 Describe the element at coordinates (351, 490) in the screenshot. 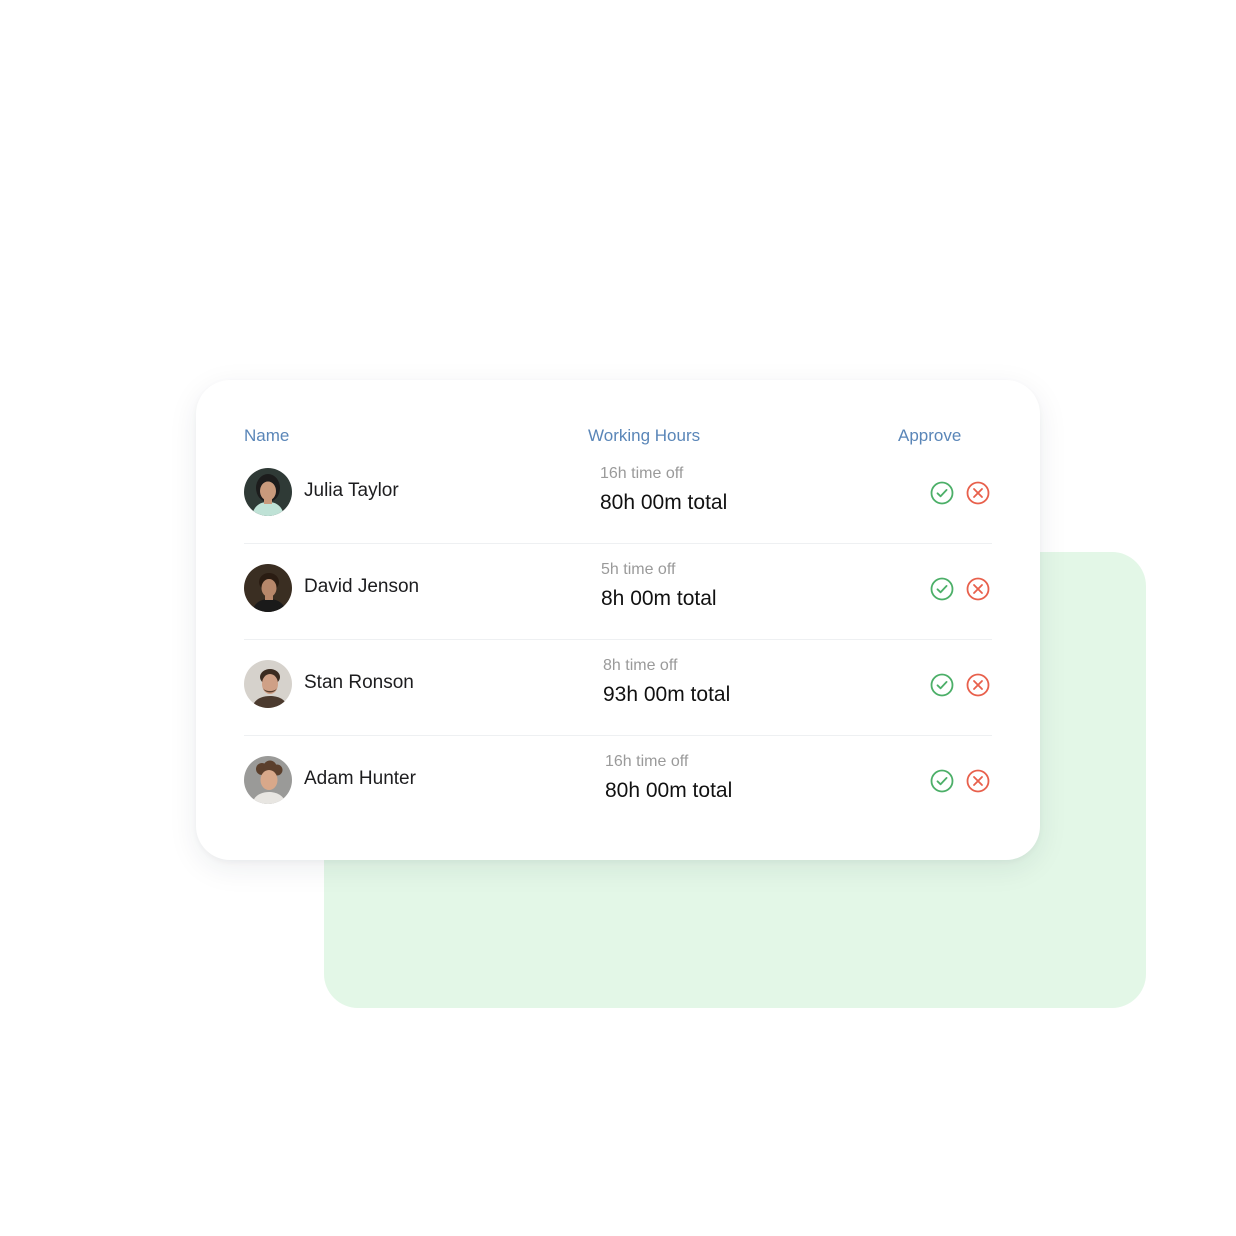

I see `person-name: Julia Taylor` at that location.